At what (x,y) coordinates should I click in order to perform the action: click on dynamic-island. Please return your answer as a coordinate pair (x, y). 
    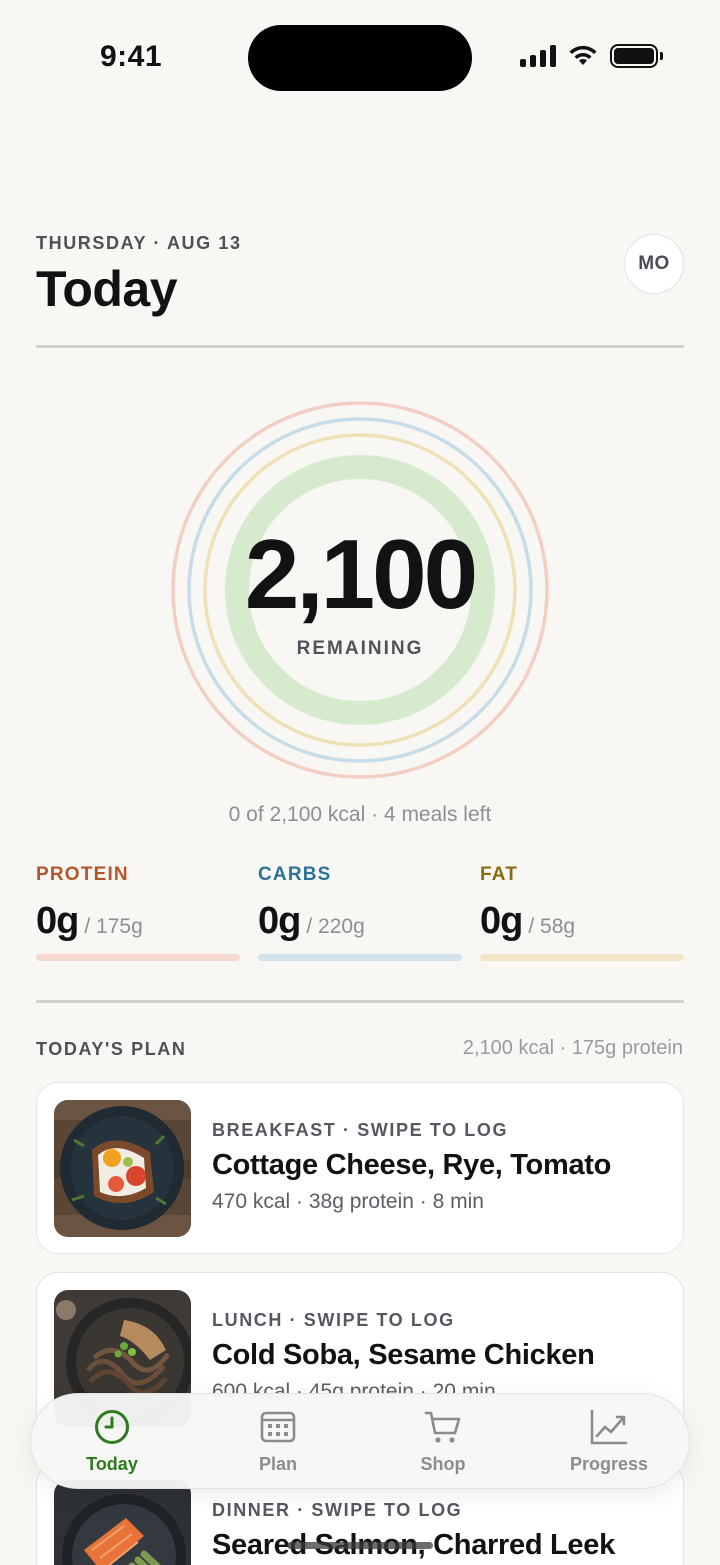
    Looking at the image, I should click on (360, 58).